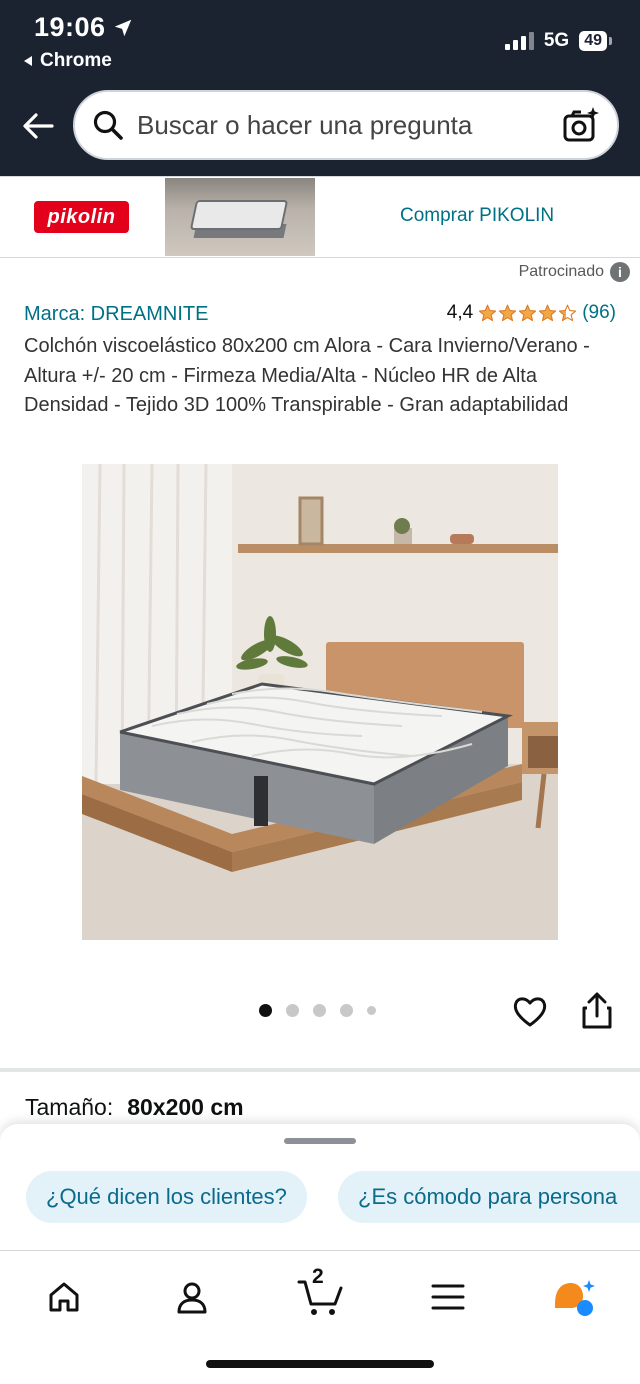 The height and width of the screenshot is (1384, 640). Describe the element at coordinates (477, 216) in the screenshot. I see `shop-brand-link: Comprar PIKOLIN` at that location.